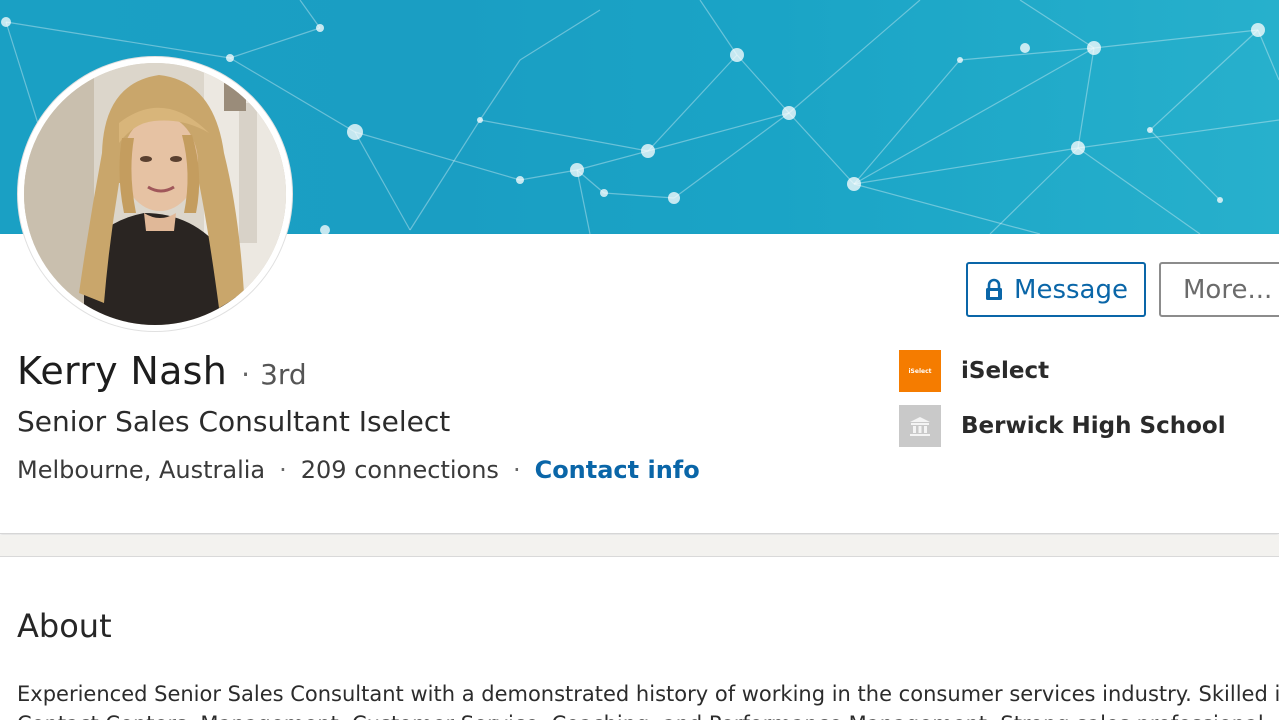  What do you see at coordinates (283, 374) in the screenshot?
I see `connection-degree-badge: 3rd` at bounding box center [283, 374].